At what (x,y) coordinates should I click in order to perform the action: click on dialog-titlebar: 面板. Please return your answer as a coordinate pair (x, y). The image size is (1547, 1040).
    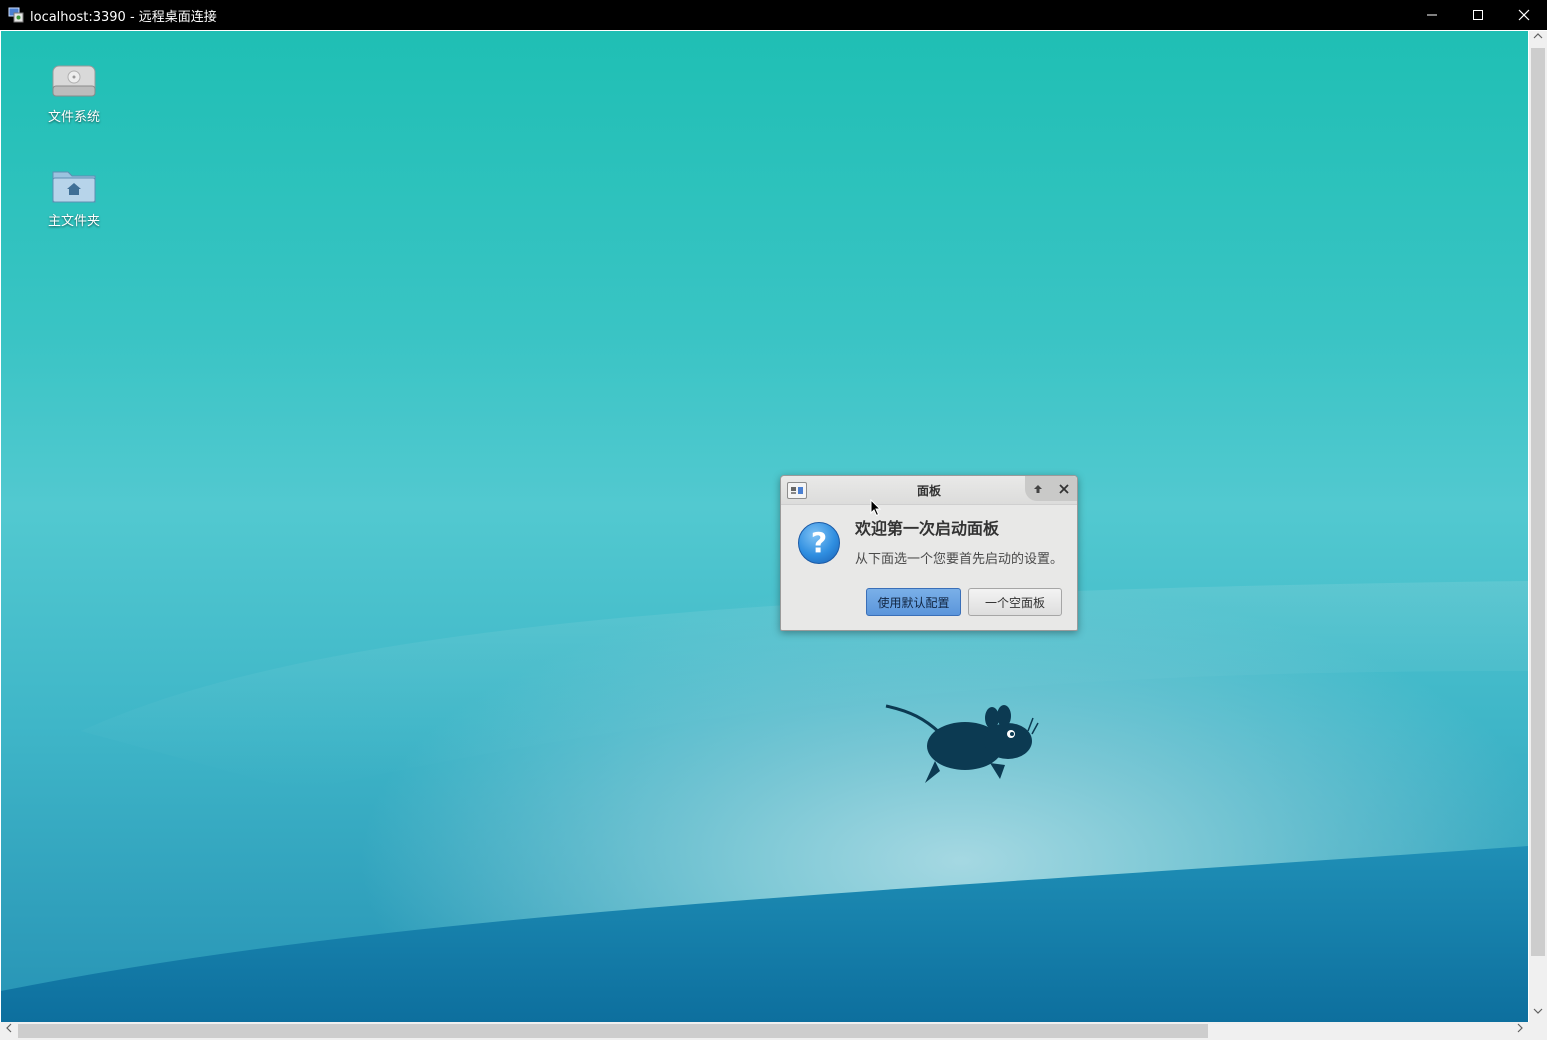
    Looking at the image, I should click on (929, 490).